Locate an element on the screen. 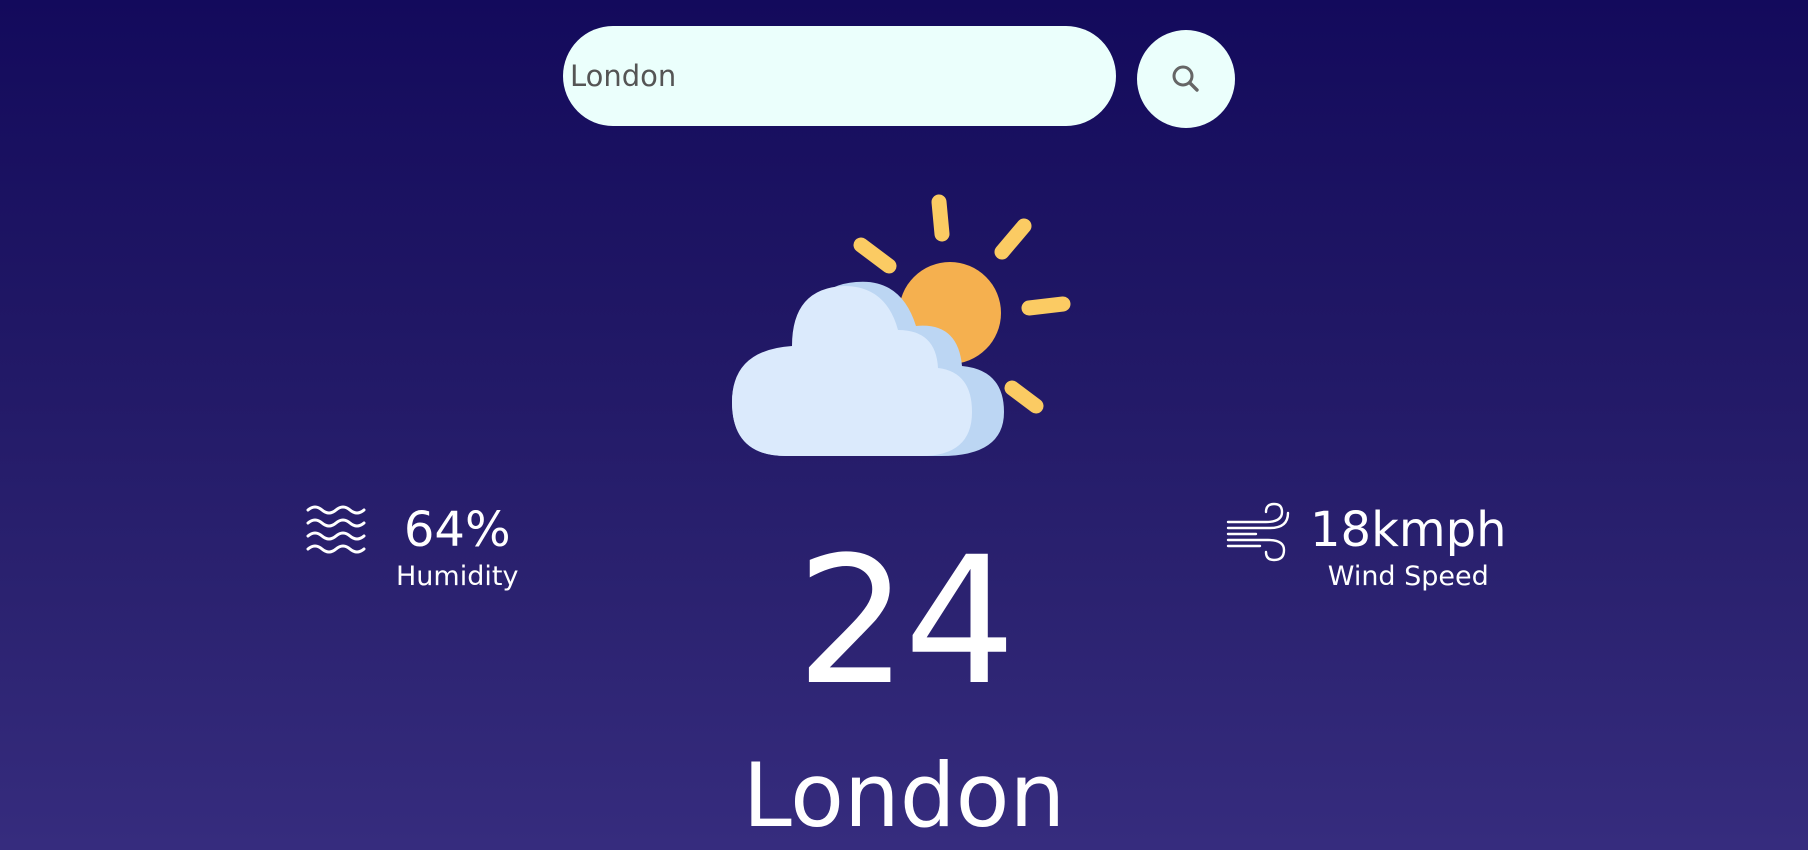 The image size is (1808, 850). search-input is located at coordinates (839, 76).